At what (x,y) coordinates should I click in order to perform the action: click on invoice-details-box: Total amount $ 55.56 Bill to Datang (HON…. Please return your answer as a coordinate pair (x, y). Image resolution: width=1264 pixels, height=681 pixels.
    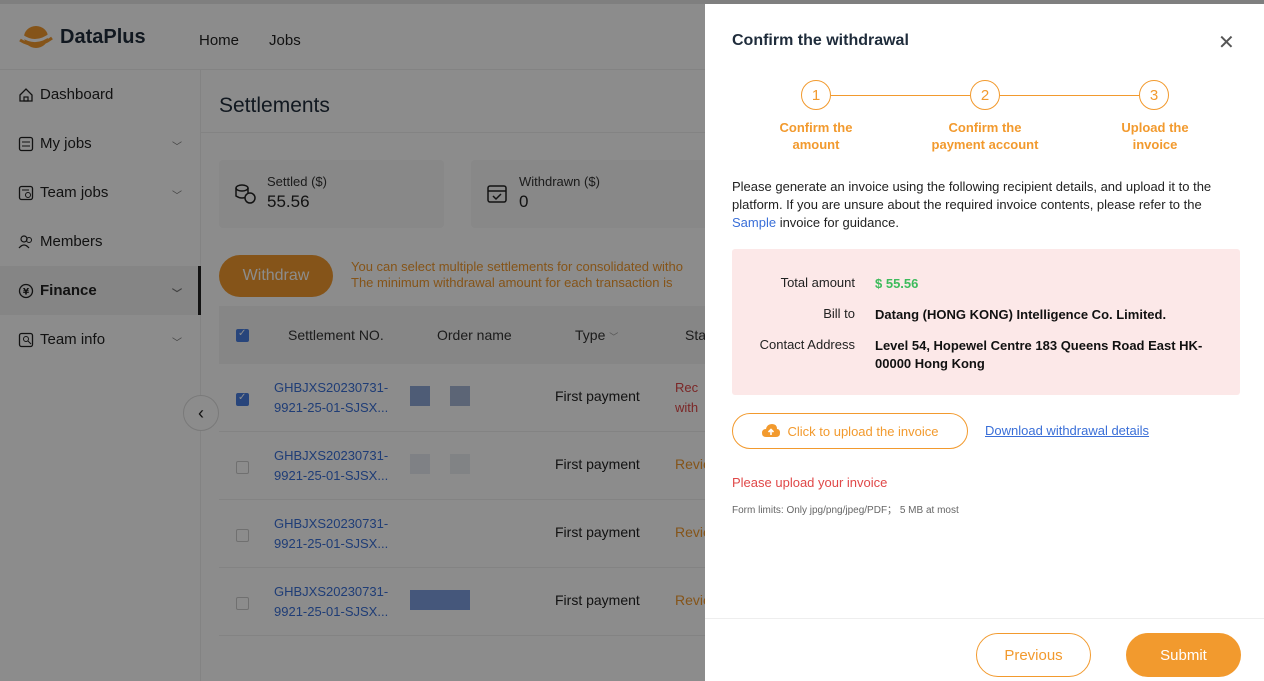
    Looking at the image, I should click on (986, 322).